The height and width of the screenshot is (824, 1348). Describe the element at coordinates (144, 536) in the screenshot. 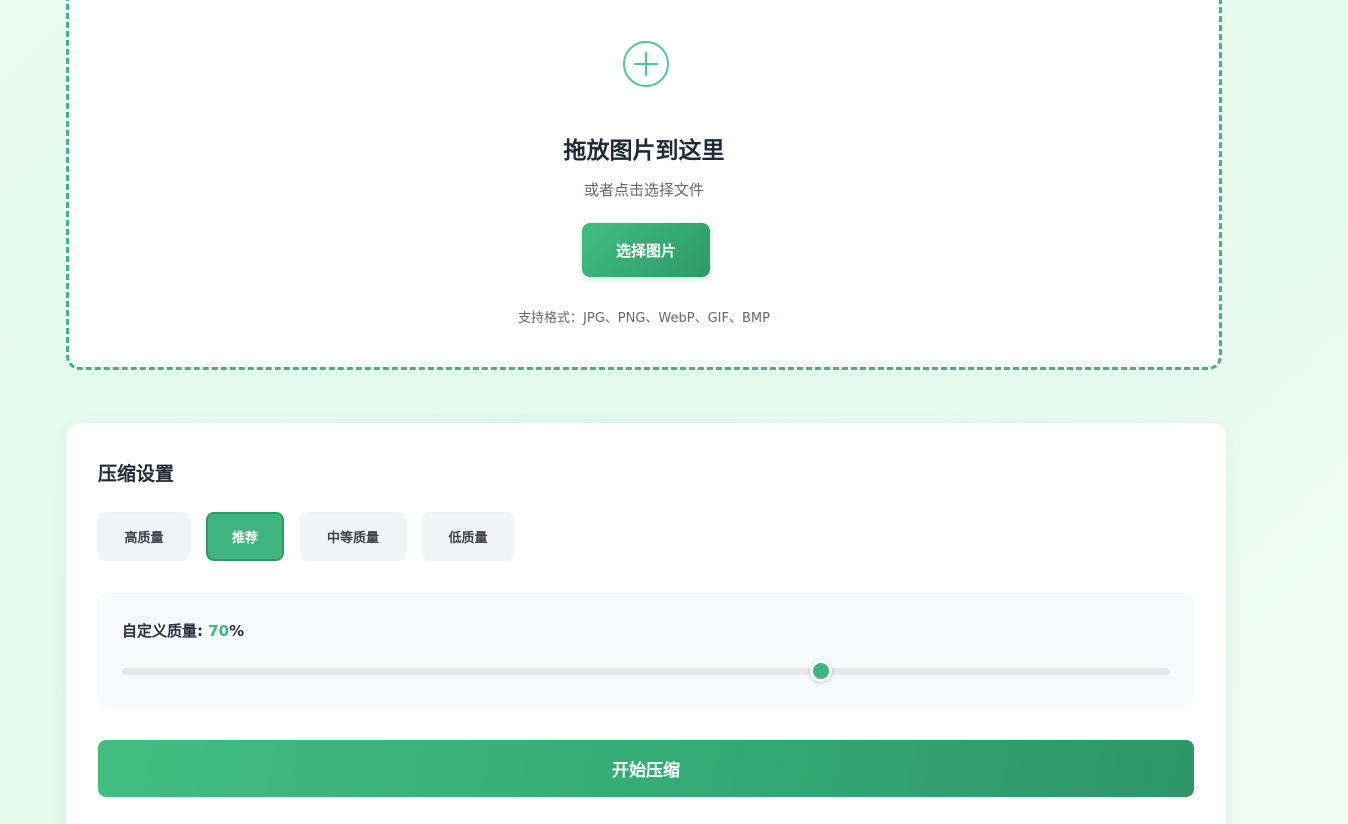

I see `preset-high-quality-button: 高质量` at that location.